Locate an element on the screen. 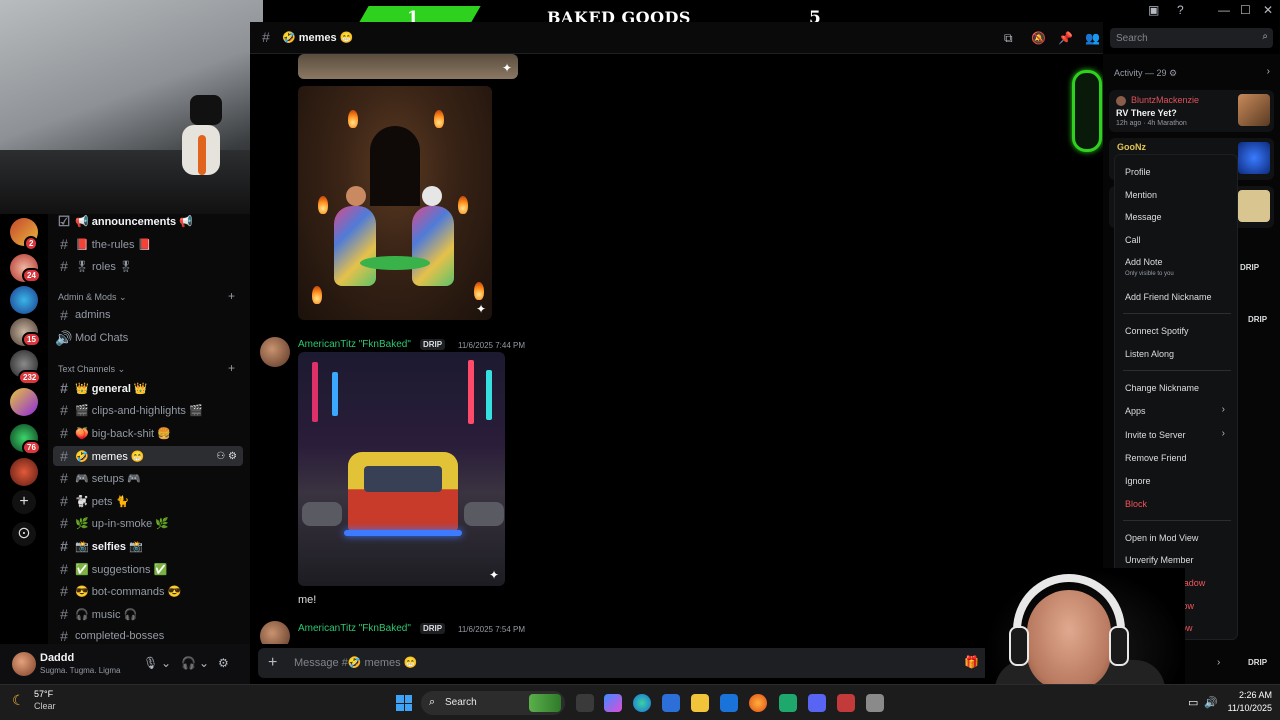  channel-music: # 🎧 music 🎧 is located at coordinates (148, 614).